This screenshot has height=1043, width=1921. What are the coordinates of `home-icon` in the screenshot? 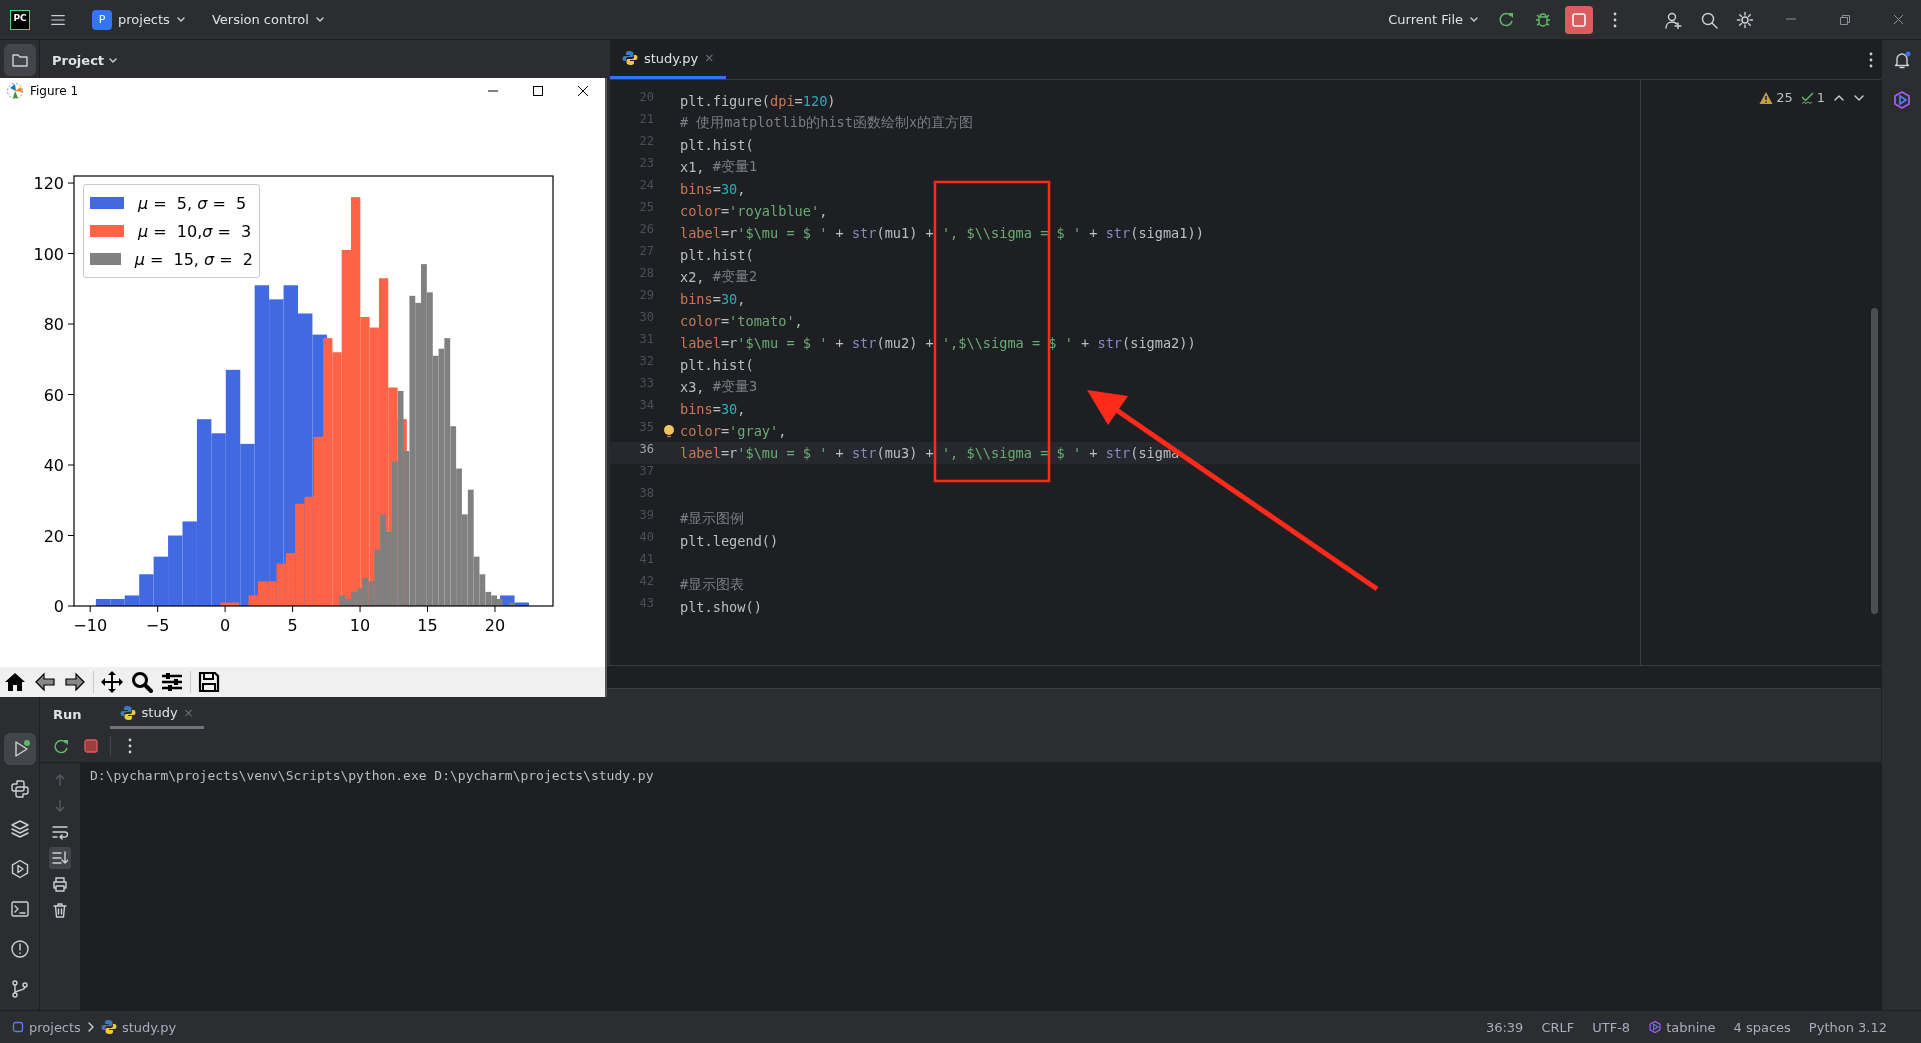 It's located at (15, 682).